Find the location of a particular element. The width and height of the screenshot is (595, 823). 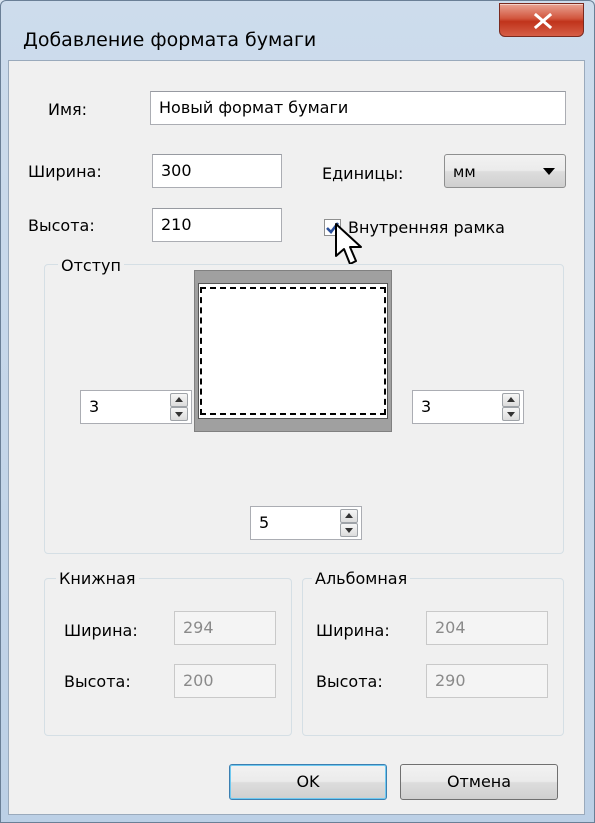

dialog-title: Добавление формата бумаги is located at coordinates (170, 40).